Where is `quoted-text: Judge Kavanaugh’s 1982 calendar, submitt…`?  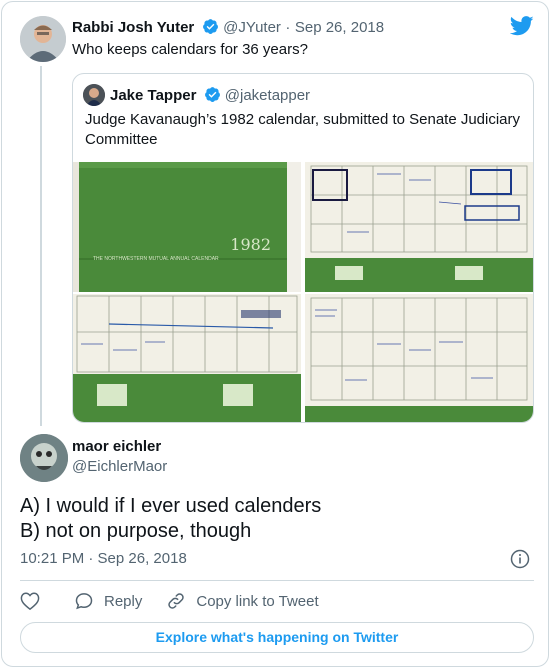 quoted-text: Judge Kavanaugh’s 1982 calendar, submitt… is located at coordinates (303, 129).